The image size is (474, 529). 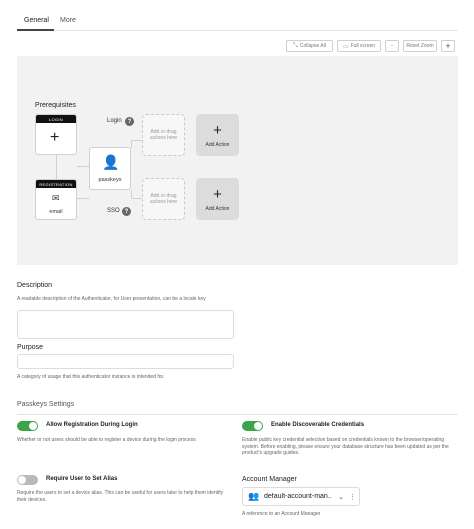 What do you see at coordinates (46, 404) in the screenshot?
I see `passkeys-settings-heading: Passkeys Settings` at bounding box center [46, 404].